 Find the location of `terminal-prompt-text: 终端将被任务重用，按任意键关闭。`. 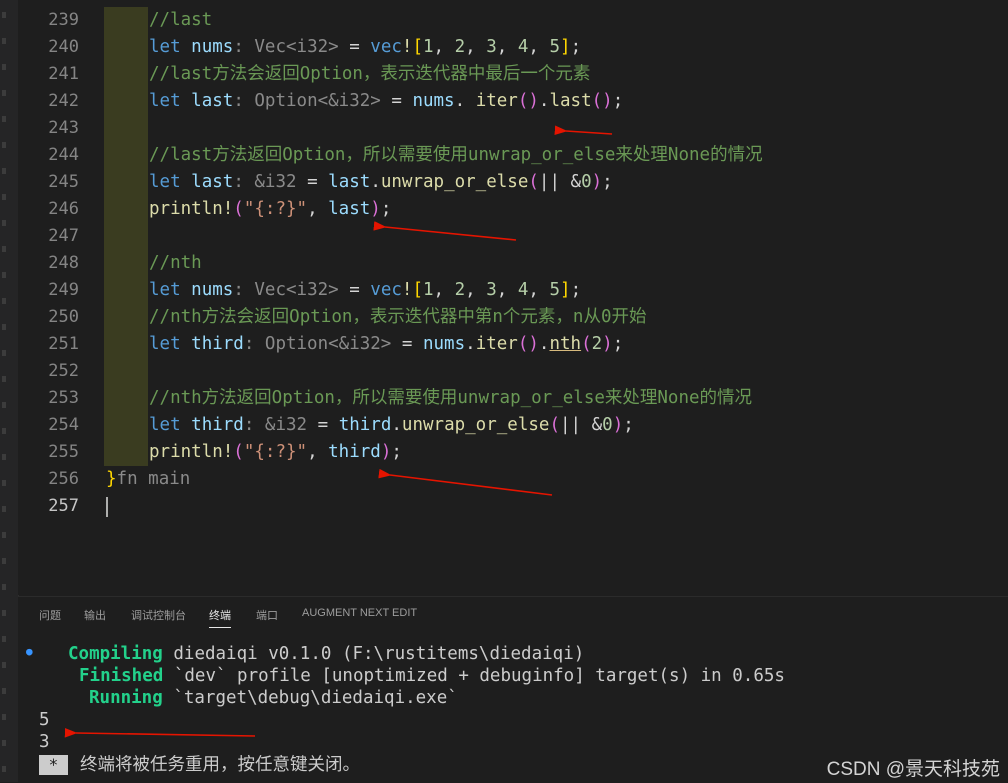

terminal-prompt-text: 终端将被任务重用，按任意键关闭。 is located at coordinates (220, 765).